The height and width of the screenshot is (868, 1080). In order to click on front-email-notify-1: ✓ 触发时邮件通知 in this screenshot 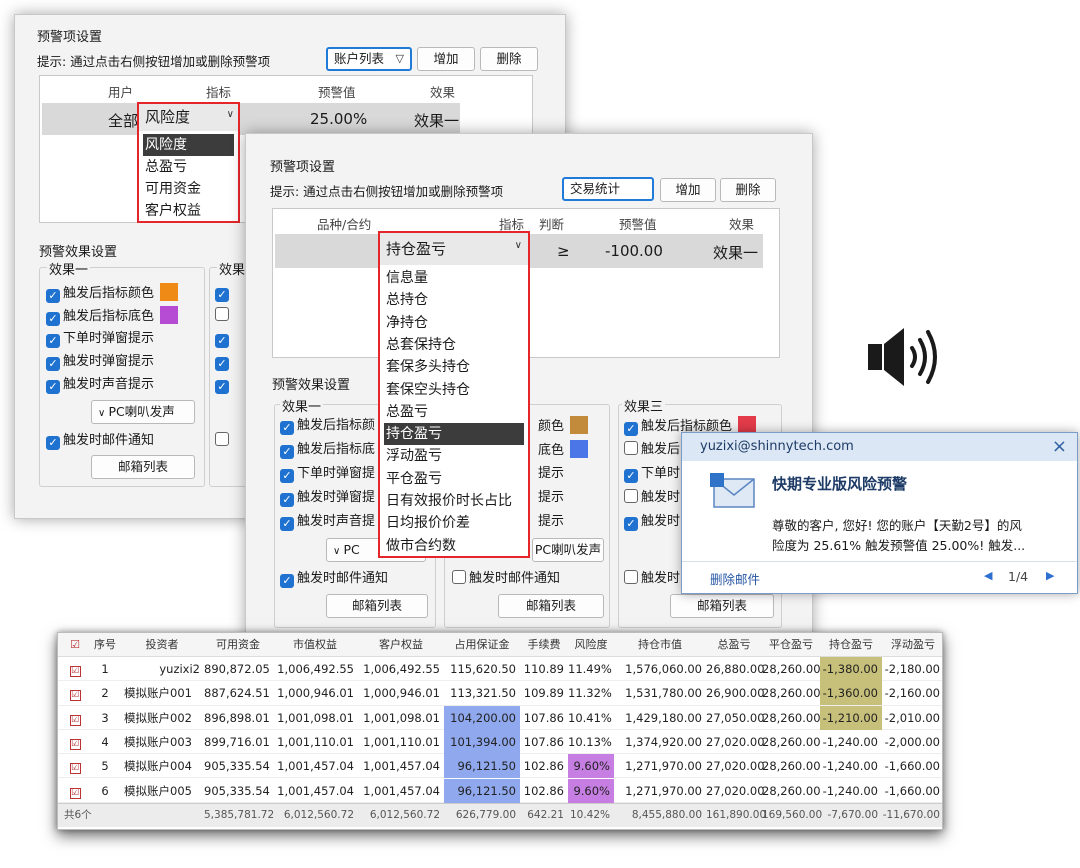, I will do `click(334, 579)`.